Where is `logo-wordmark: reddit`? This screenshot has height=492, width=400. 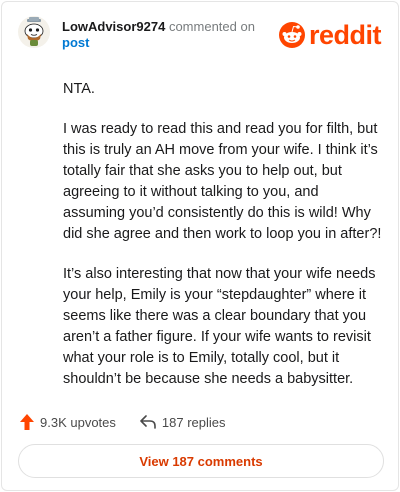
logo-wordmark: reddit is located at coordinates (345, 35).